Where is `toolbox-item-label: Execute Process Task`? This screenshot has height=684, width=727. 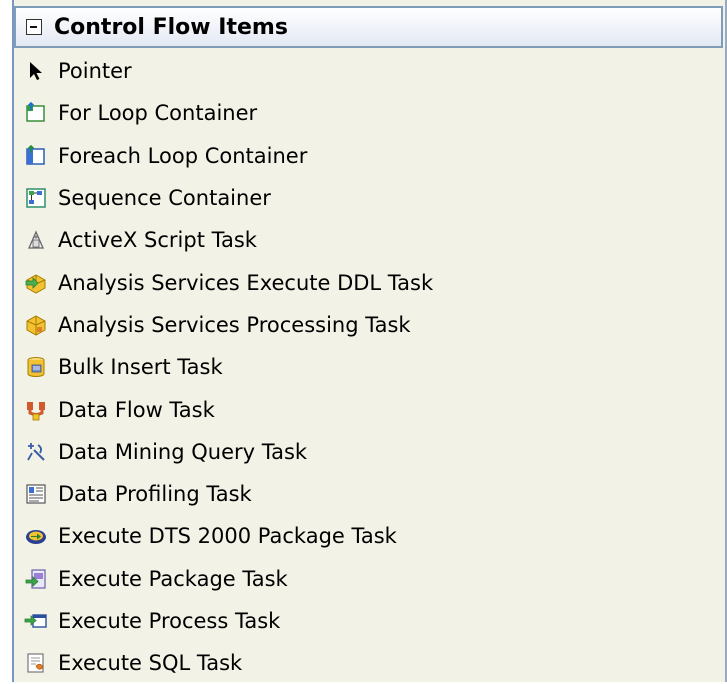 toolbox-item-label: Execute Process Task is located at coordinates (169, 621).